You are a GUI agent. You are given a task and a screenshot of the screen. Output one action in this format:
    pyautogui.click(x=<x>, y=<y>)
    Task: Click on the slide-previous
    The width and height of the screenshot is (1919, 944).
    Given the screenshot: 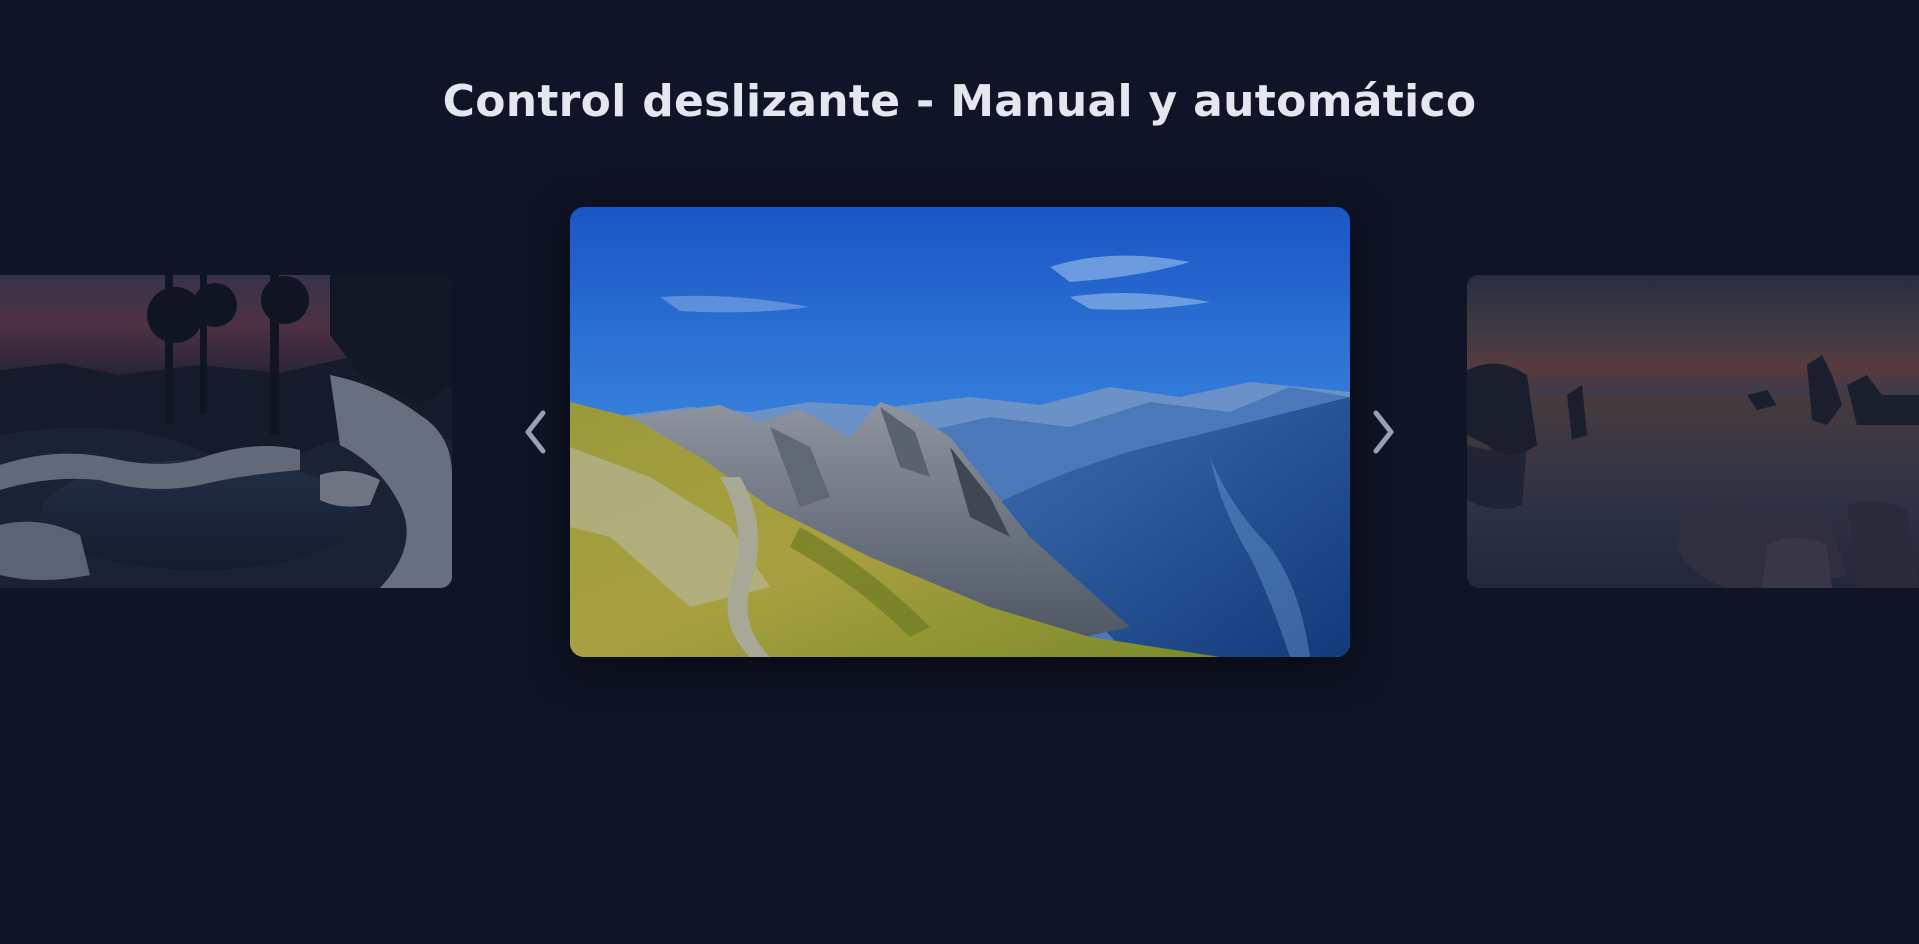 What is the action you would take?
    pyautogui.click(x=226, y=431)
    